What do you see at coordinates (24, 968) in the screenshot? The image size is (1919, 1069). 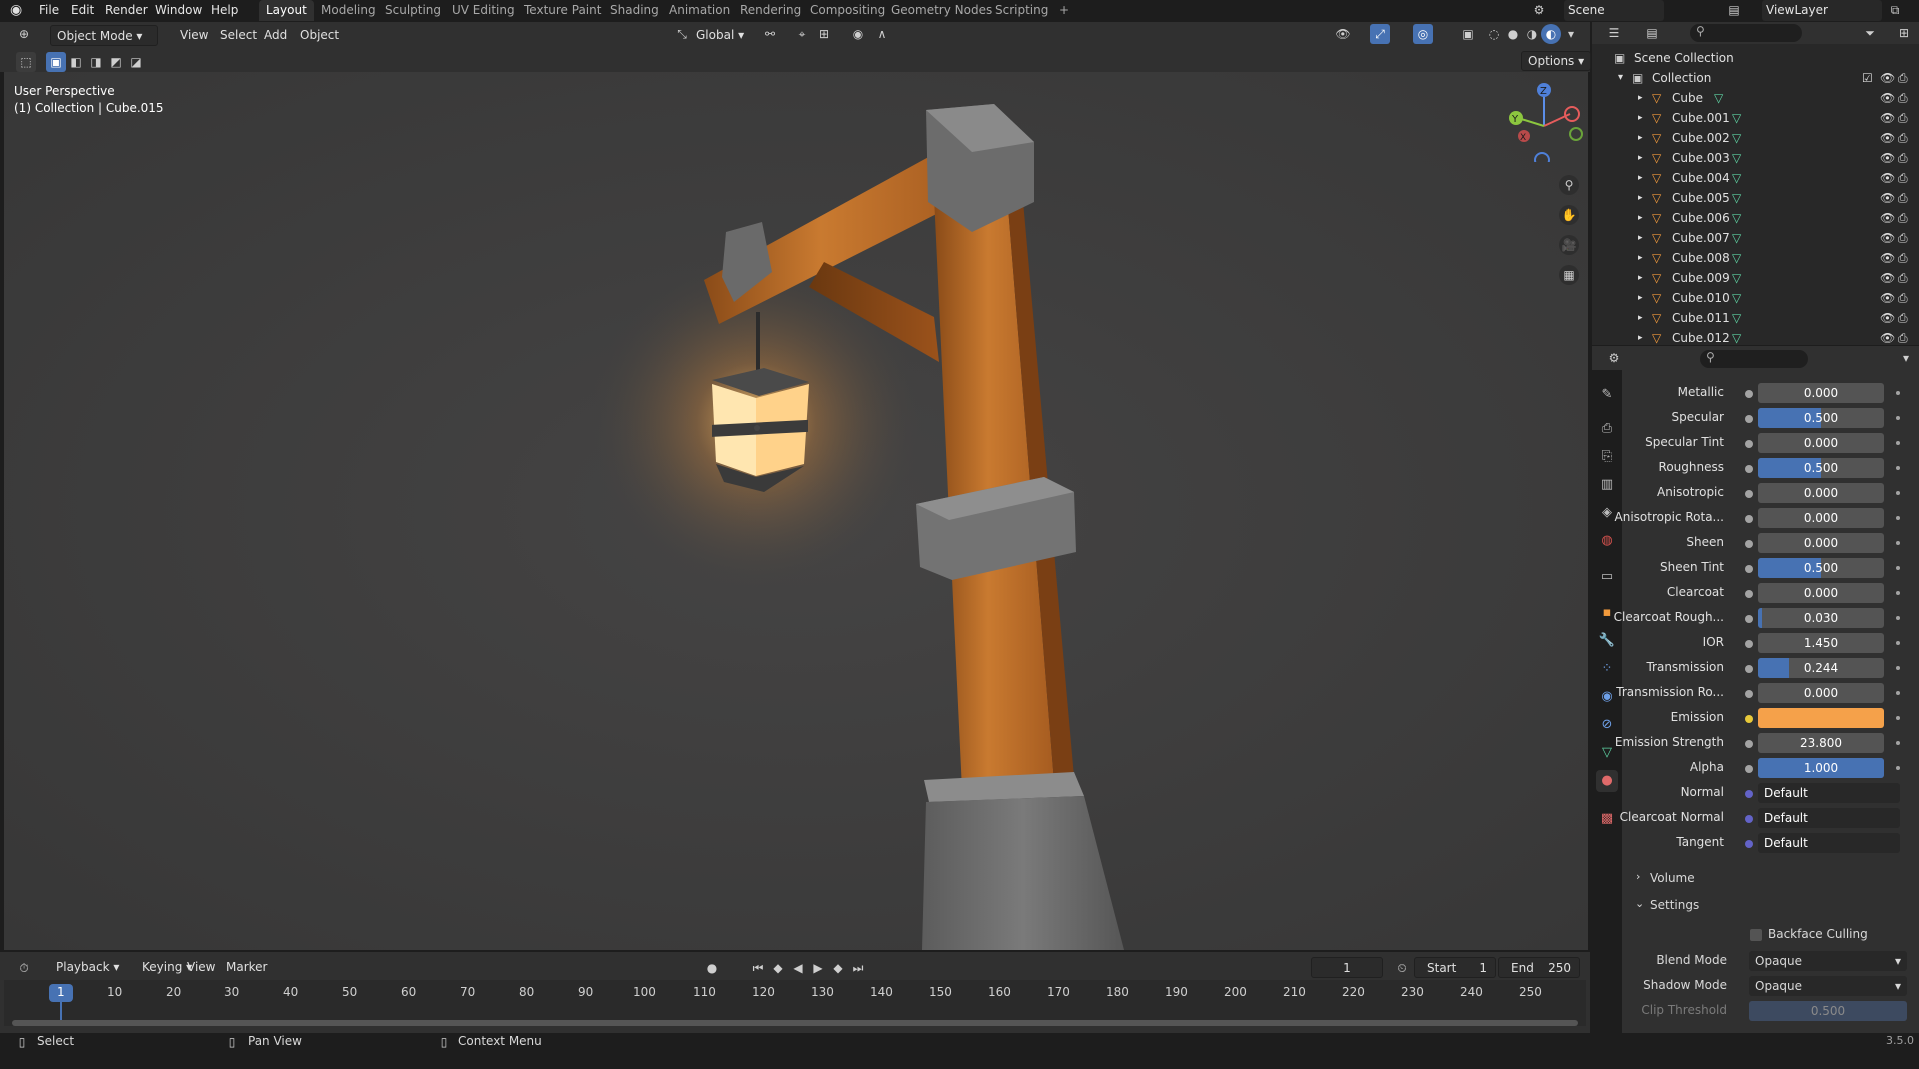 I see `timeline-editor-type-icon: ⏱` at bounding box center [24, 968].